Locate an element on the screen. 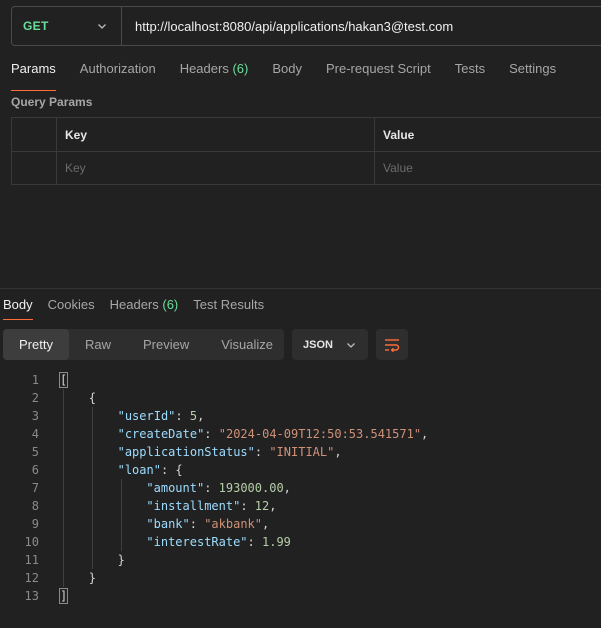 This screenshot has height=628, width=601. code-line: 10 "interestRate": 1.99 is located at coordinates (300, 542).